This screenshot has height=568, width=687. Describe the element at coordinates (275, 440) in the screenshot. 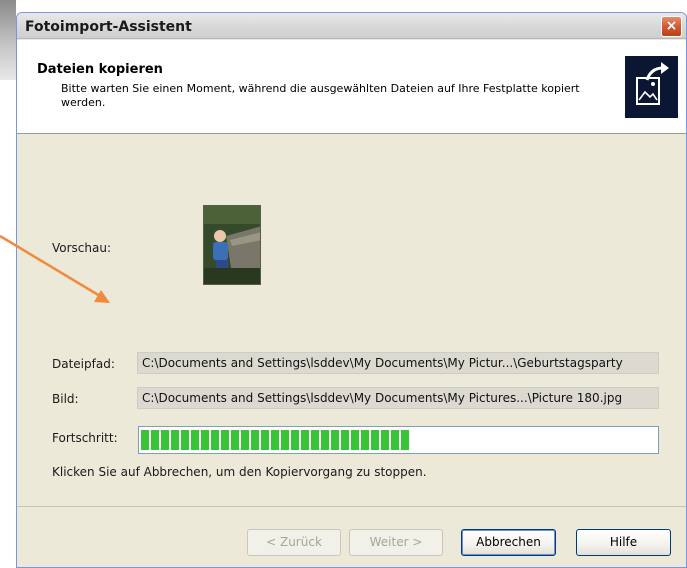

I see `progress-fill` at that location.